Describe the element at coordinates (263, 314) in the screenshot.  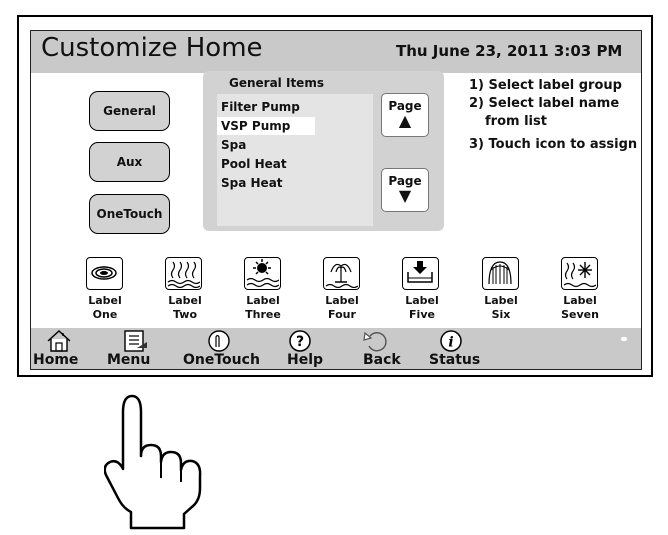
I see `label-line2: Three` at that location.